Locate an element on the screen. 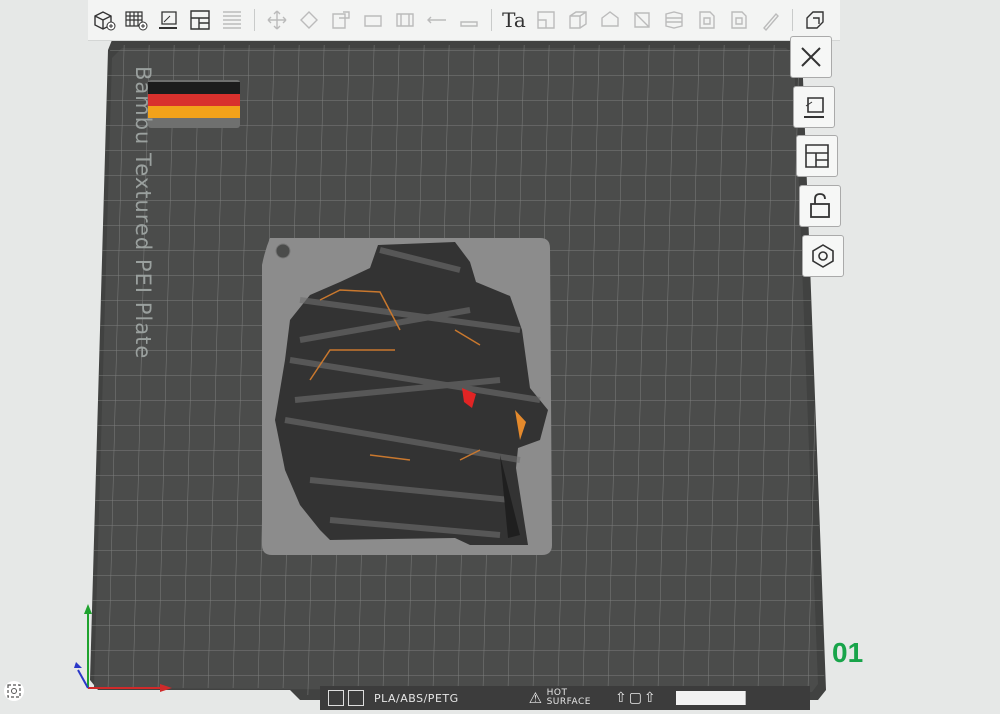  text-icon: Ta is located at coordinates (514, 20).